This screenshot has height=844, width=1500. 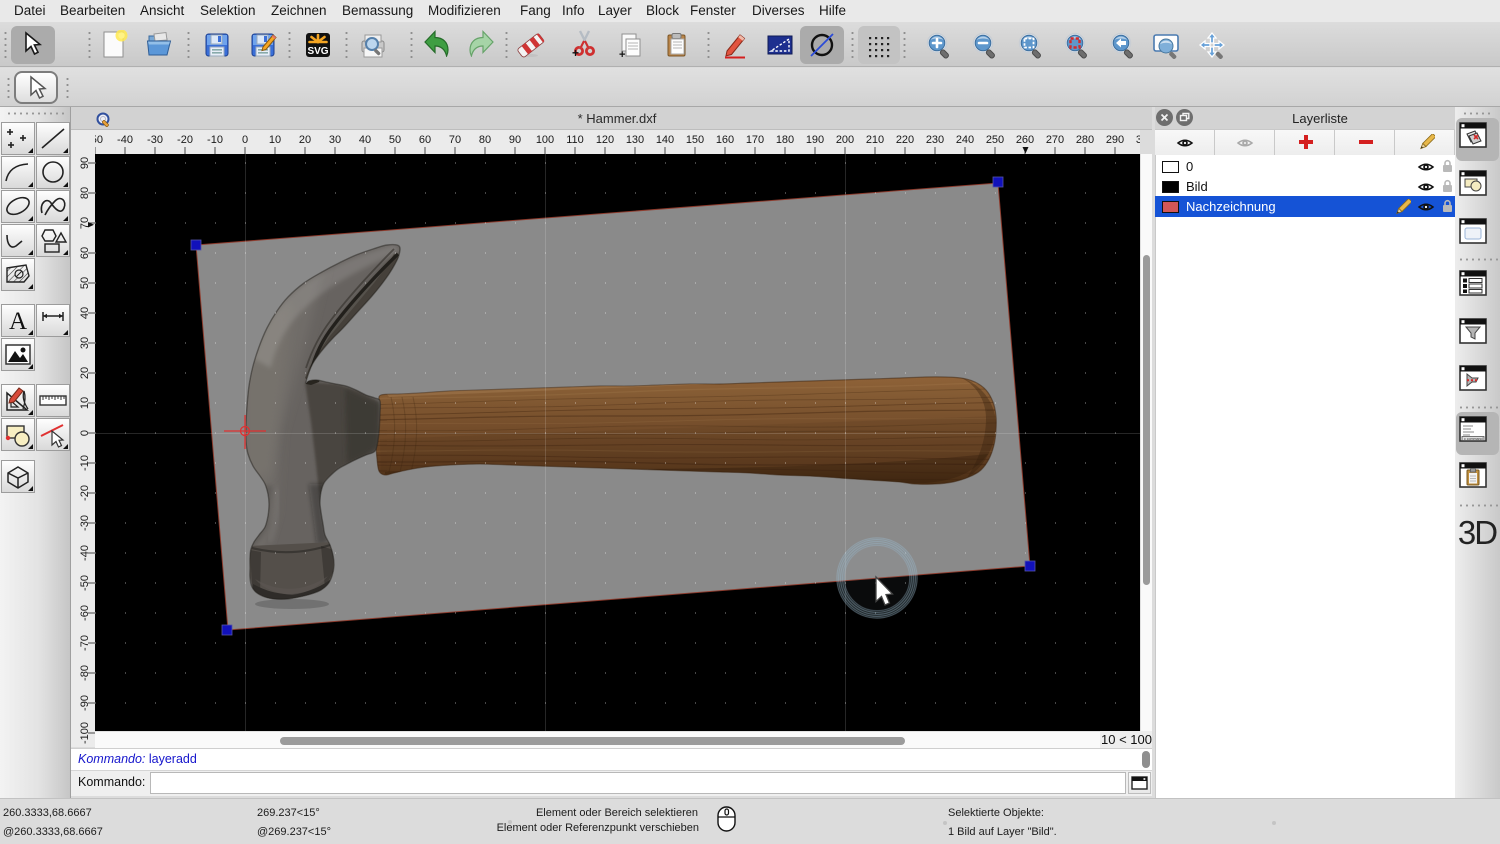 What do you see at coordinates (665, 140) in the screenshot?
I see `svg-text: 140` at bounding box center [665, 140].